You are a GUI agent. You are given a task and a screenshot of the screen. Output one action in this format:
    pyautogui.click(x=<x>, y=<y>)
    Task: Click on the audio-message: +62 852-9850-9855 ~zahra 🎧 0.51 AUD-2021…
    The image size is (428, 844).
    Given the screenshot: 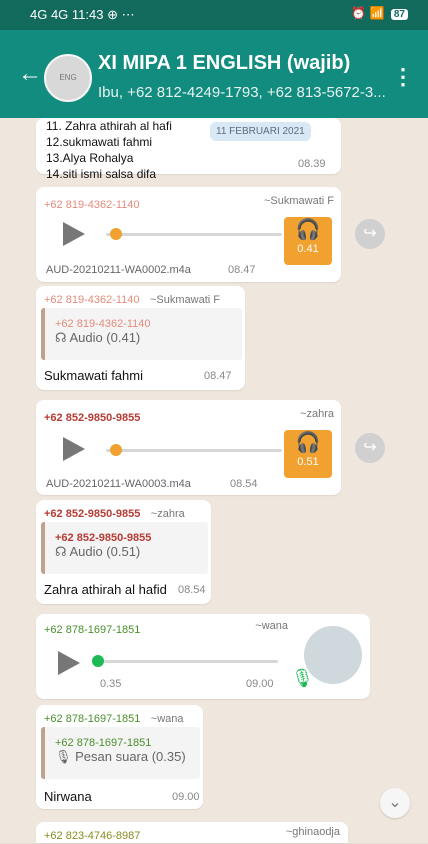 What is the action you would take?
    pyautogui.click(x=188, y=447)
    